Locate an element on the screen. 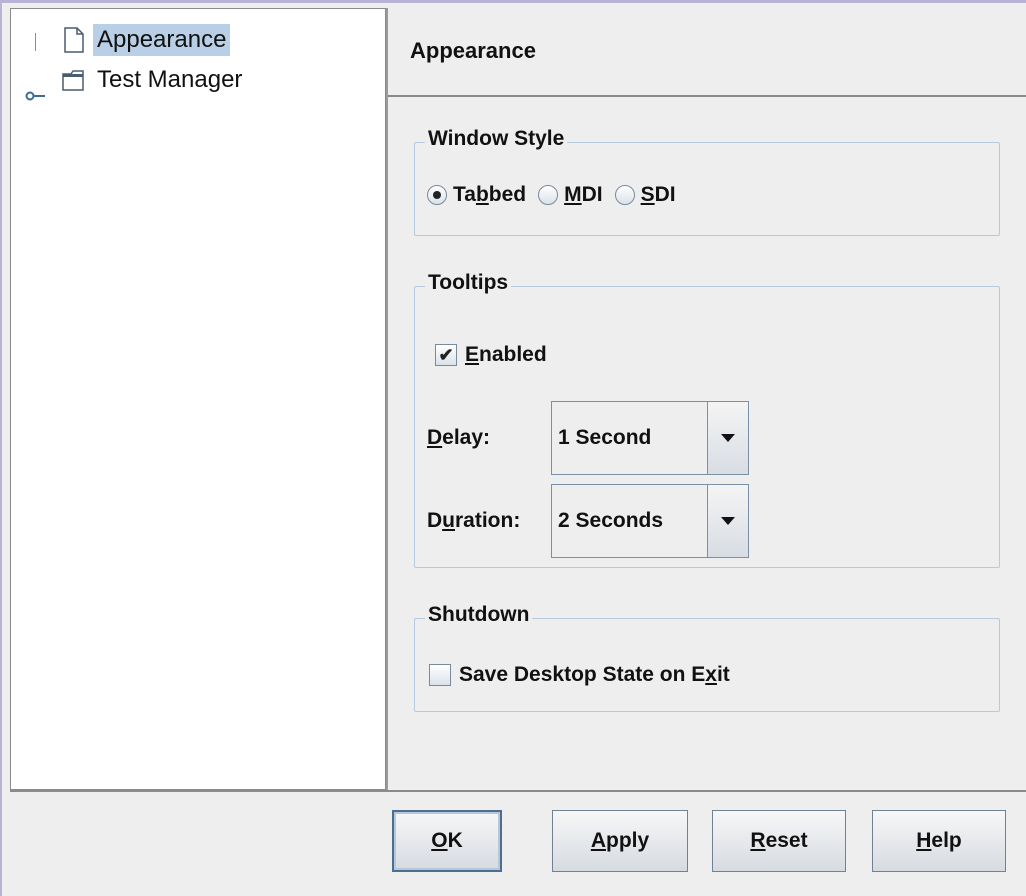 This screenshot has width=1026, height=896. checkbox-checked-icon: ✔ is located at coordinates (446, 355).